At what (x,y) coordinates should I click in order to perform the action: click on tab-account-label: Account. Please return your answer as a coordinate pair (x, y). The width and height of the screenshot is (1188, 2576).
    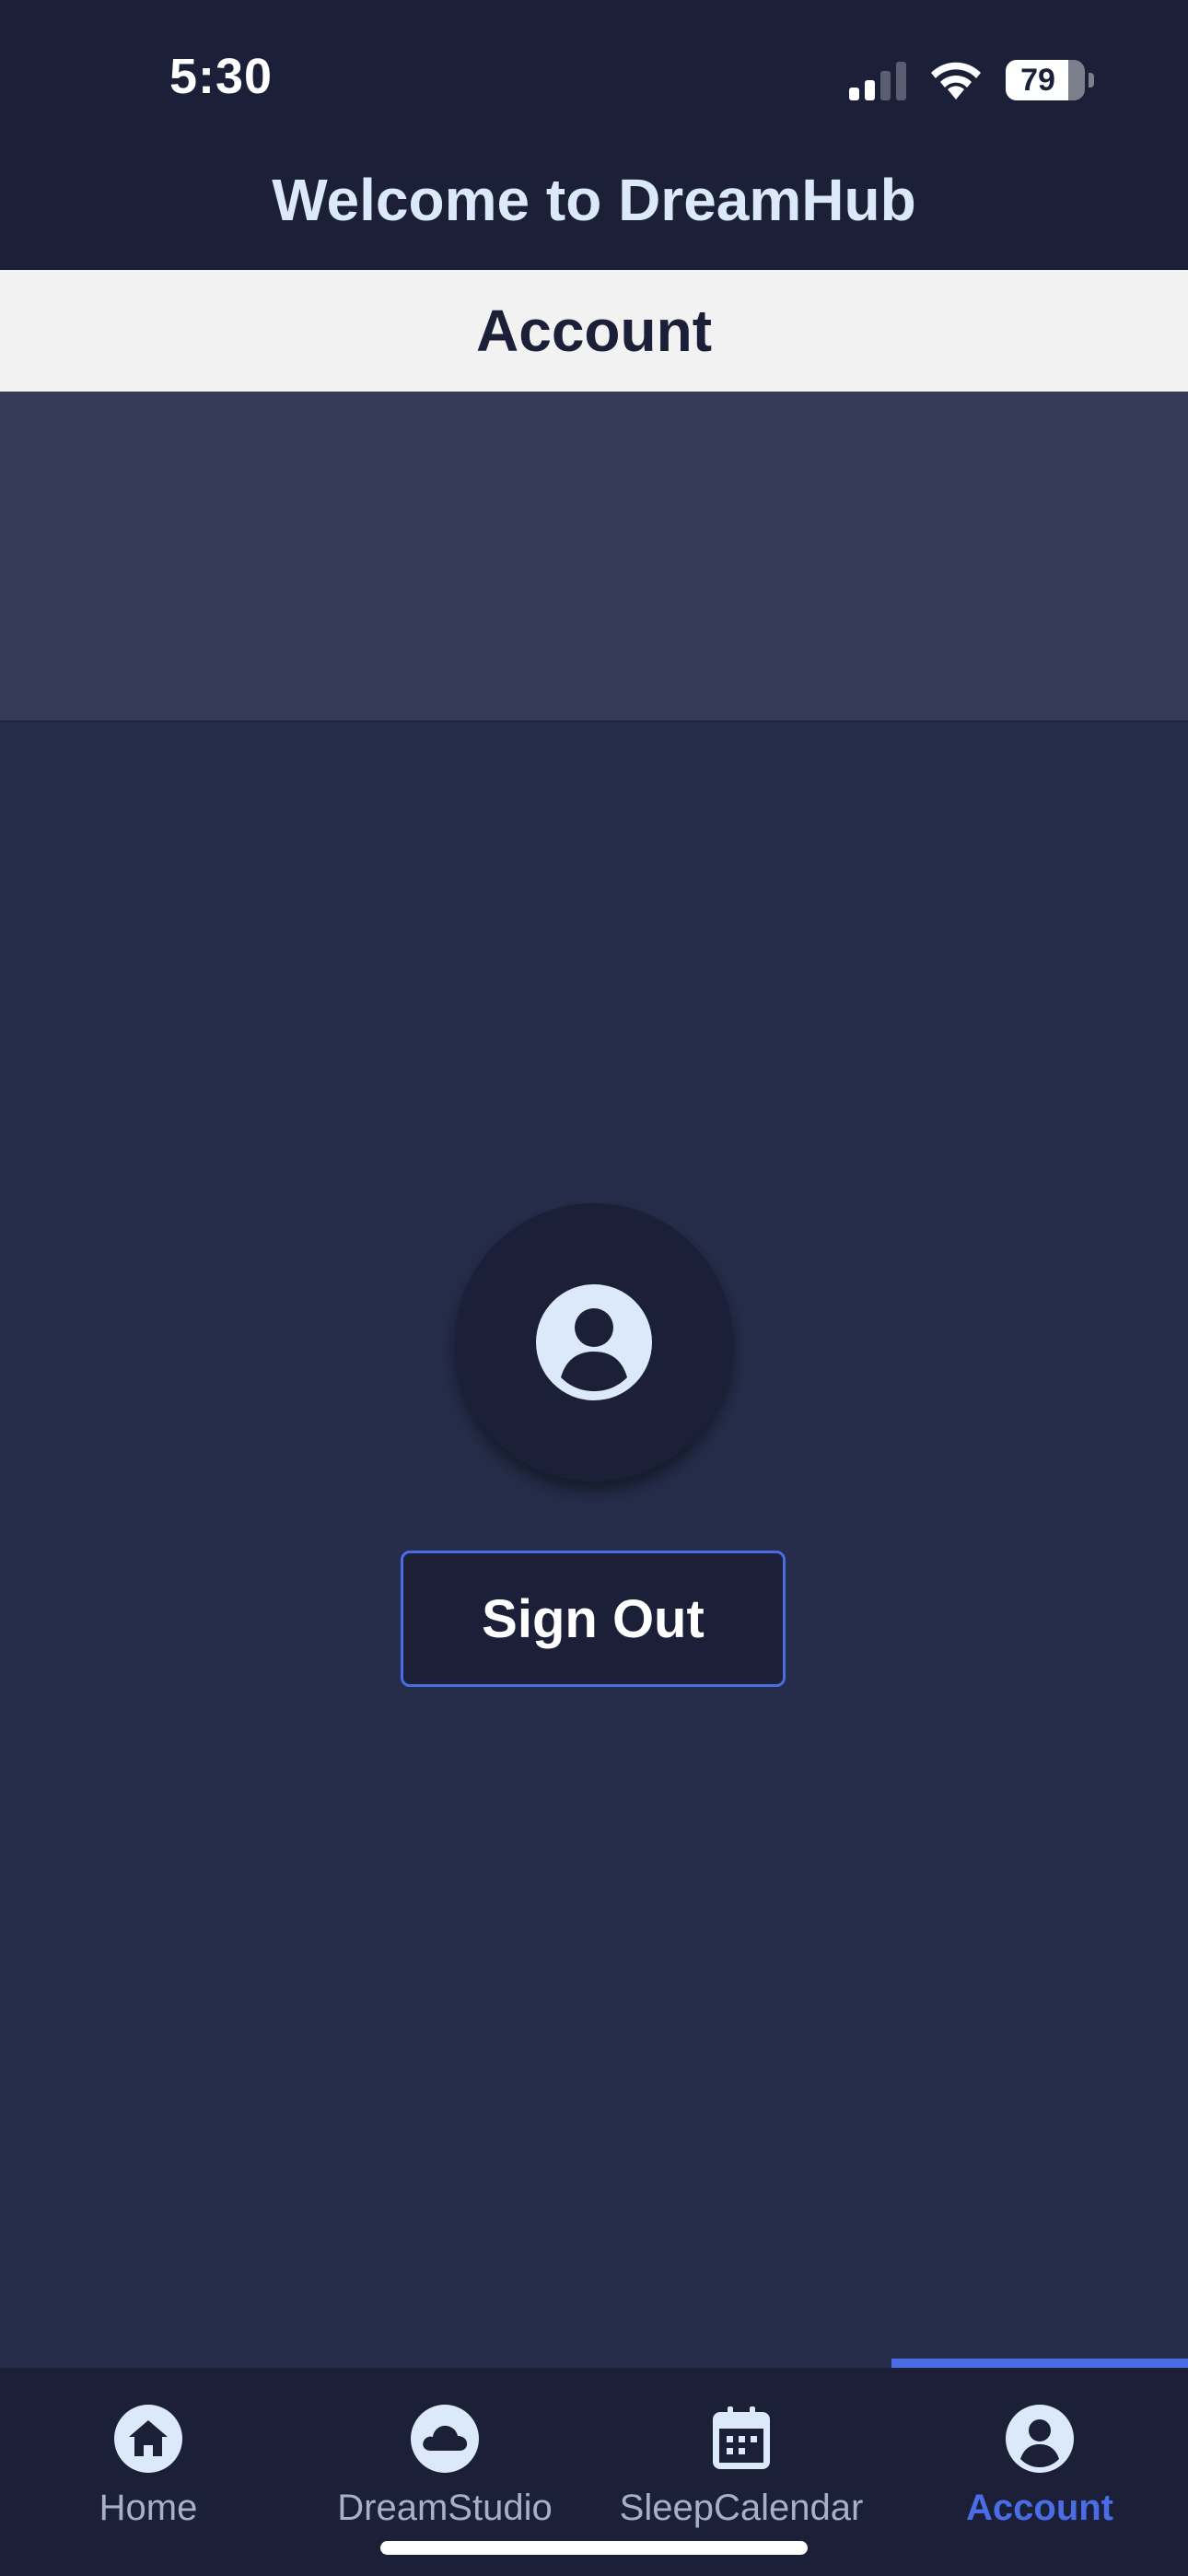
    Looking at the image, I should click on (1039, 2508).